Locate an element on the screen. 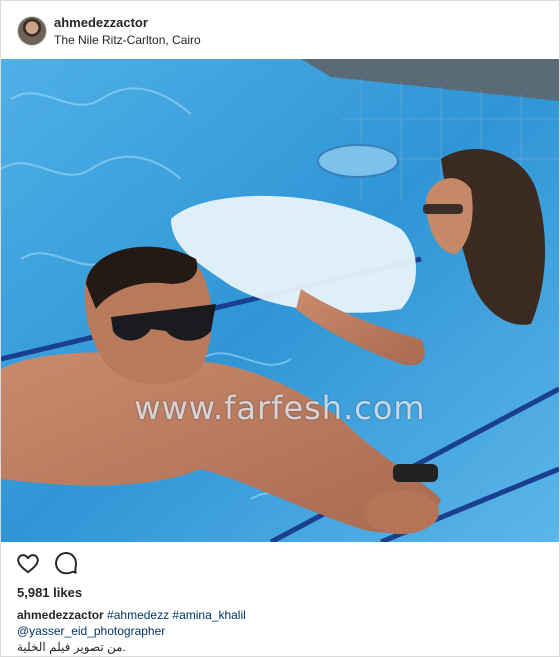 The image size is (560, 657). heart-outline-icon is located at coordinates (28, 563).